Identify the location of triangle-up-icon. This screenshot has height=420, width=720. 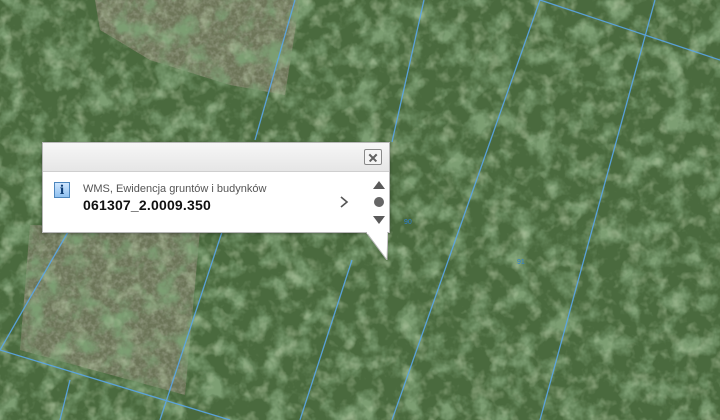
(379, 185).